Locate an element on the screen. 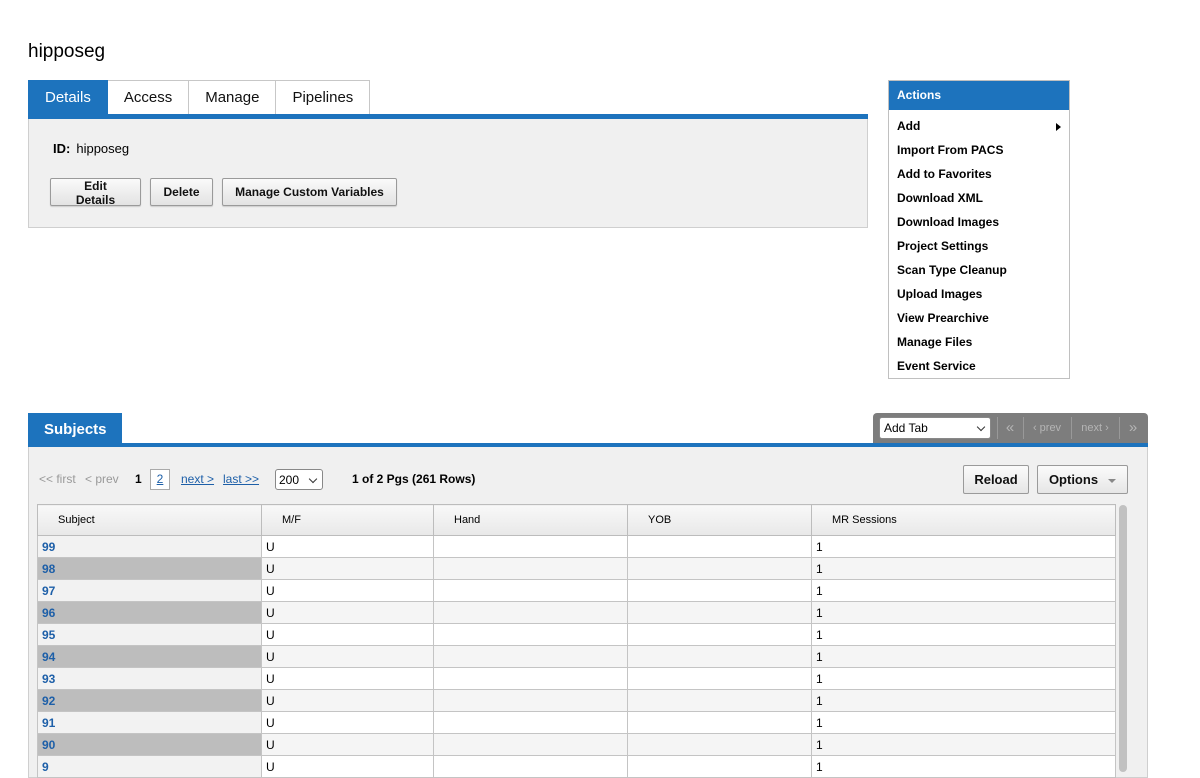 The image size is (1200, 778). manage-custom-variables-button: Manage Custom Variables is located at coordinates (309, 192).